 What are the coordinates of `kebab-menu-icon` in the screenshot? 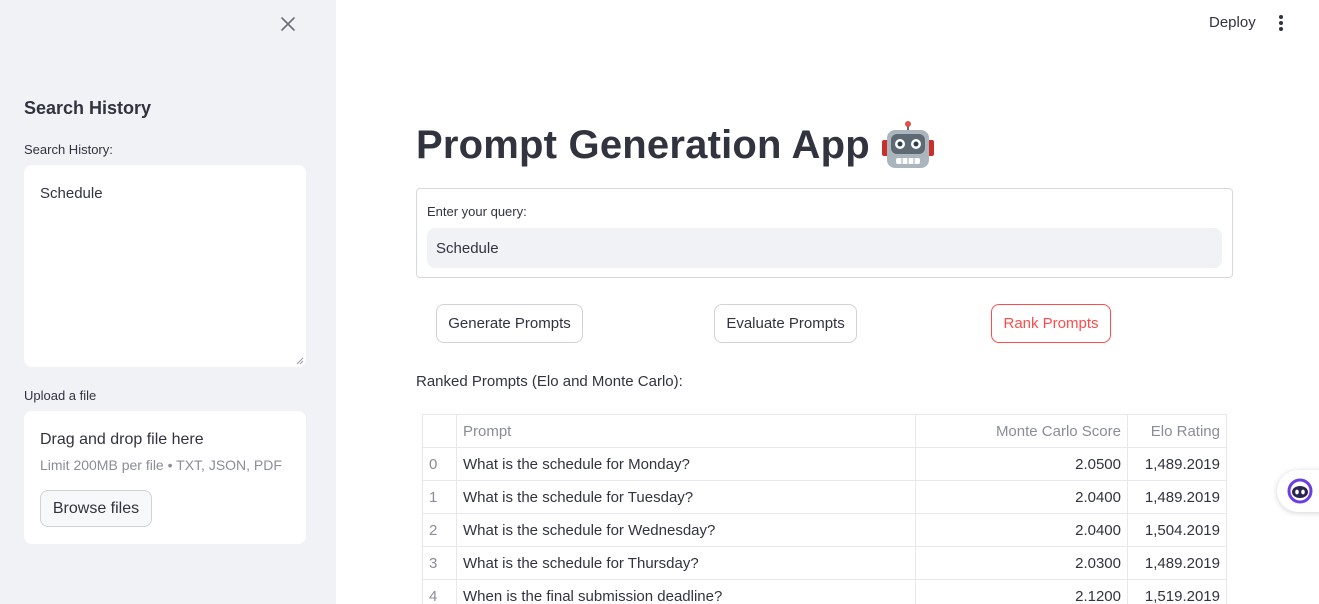 It's located at (1281, 17).